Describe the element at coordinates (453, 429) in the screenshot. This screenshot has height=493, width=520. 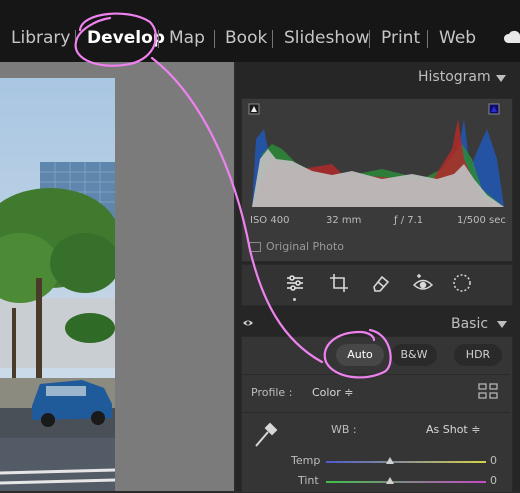
I see `wb-dropdown: As Shot ≑` at that location.